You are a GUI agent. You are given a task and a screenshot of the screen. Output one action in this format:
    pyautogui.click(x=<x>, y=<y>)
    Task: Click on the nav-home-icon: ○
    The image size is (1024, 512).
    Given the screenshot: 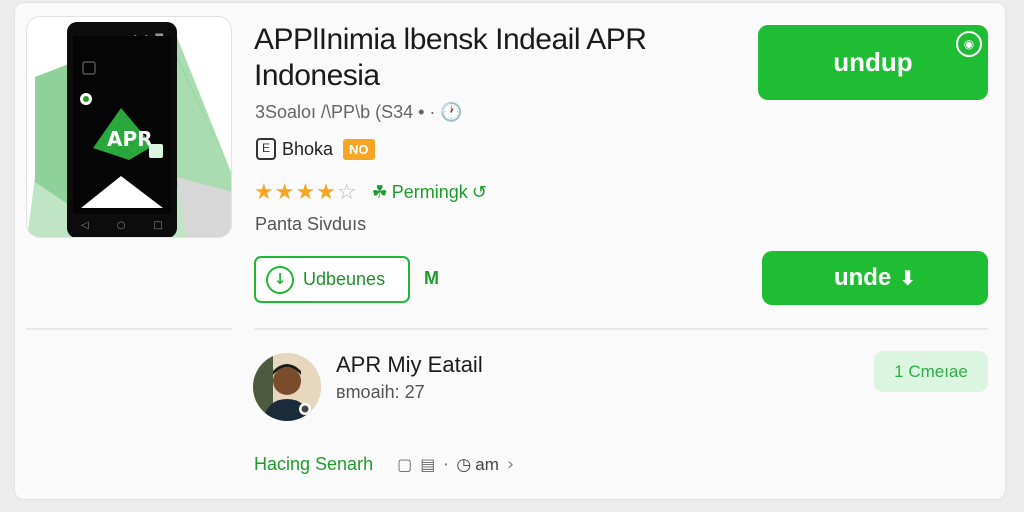 What is the action you would take?
    pyautogui.click(x=121, y=225)
    